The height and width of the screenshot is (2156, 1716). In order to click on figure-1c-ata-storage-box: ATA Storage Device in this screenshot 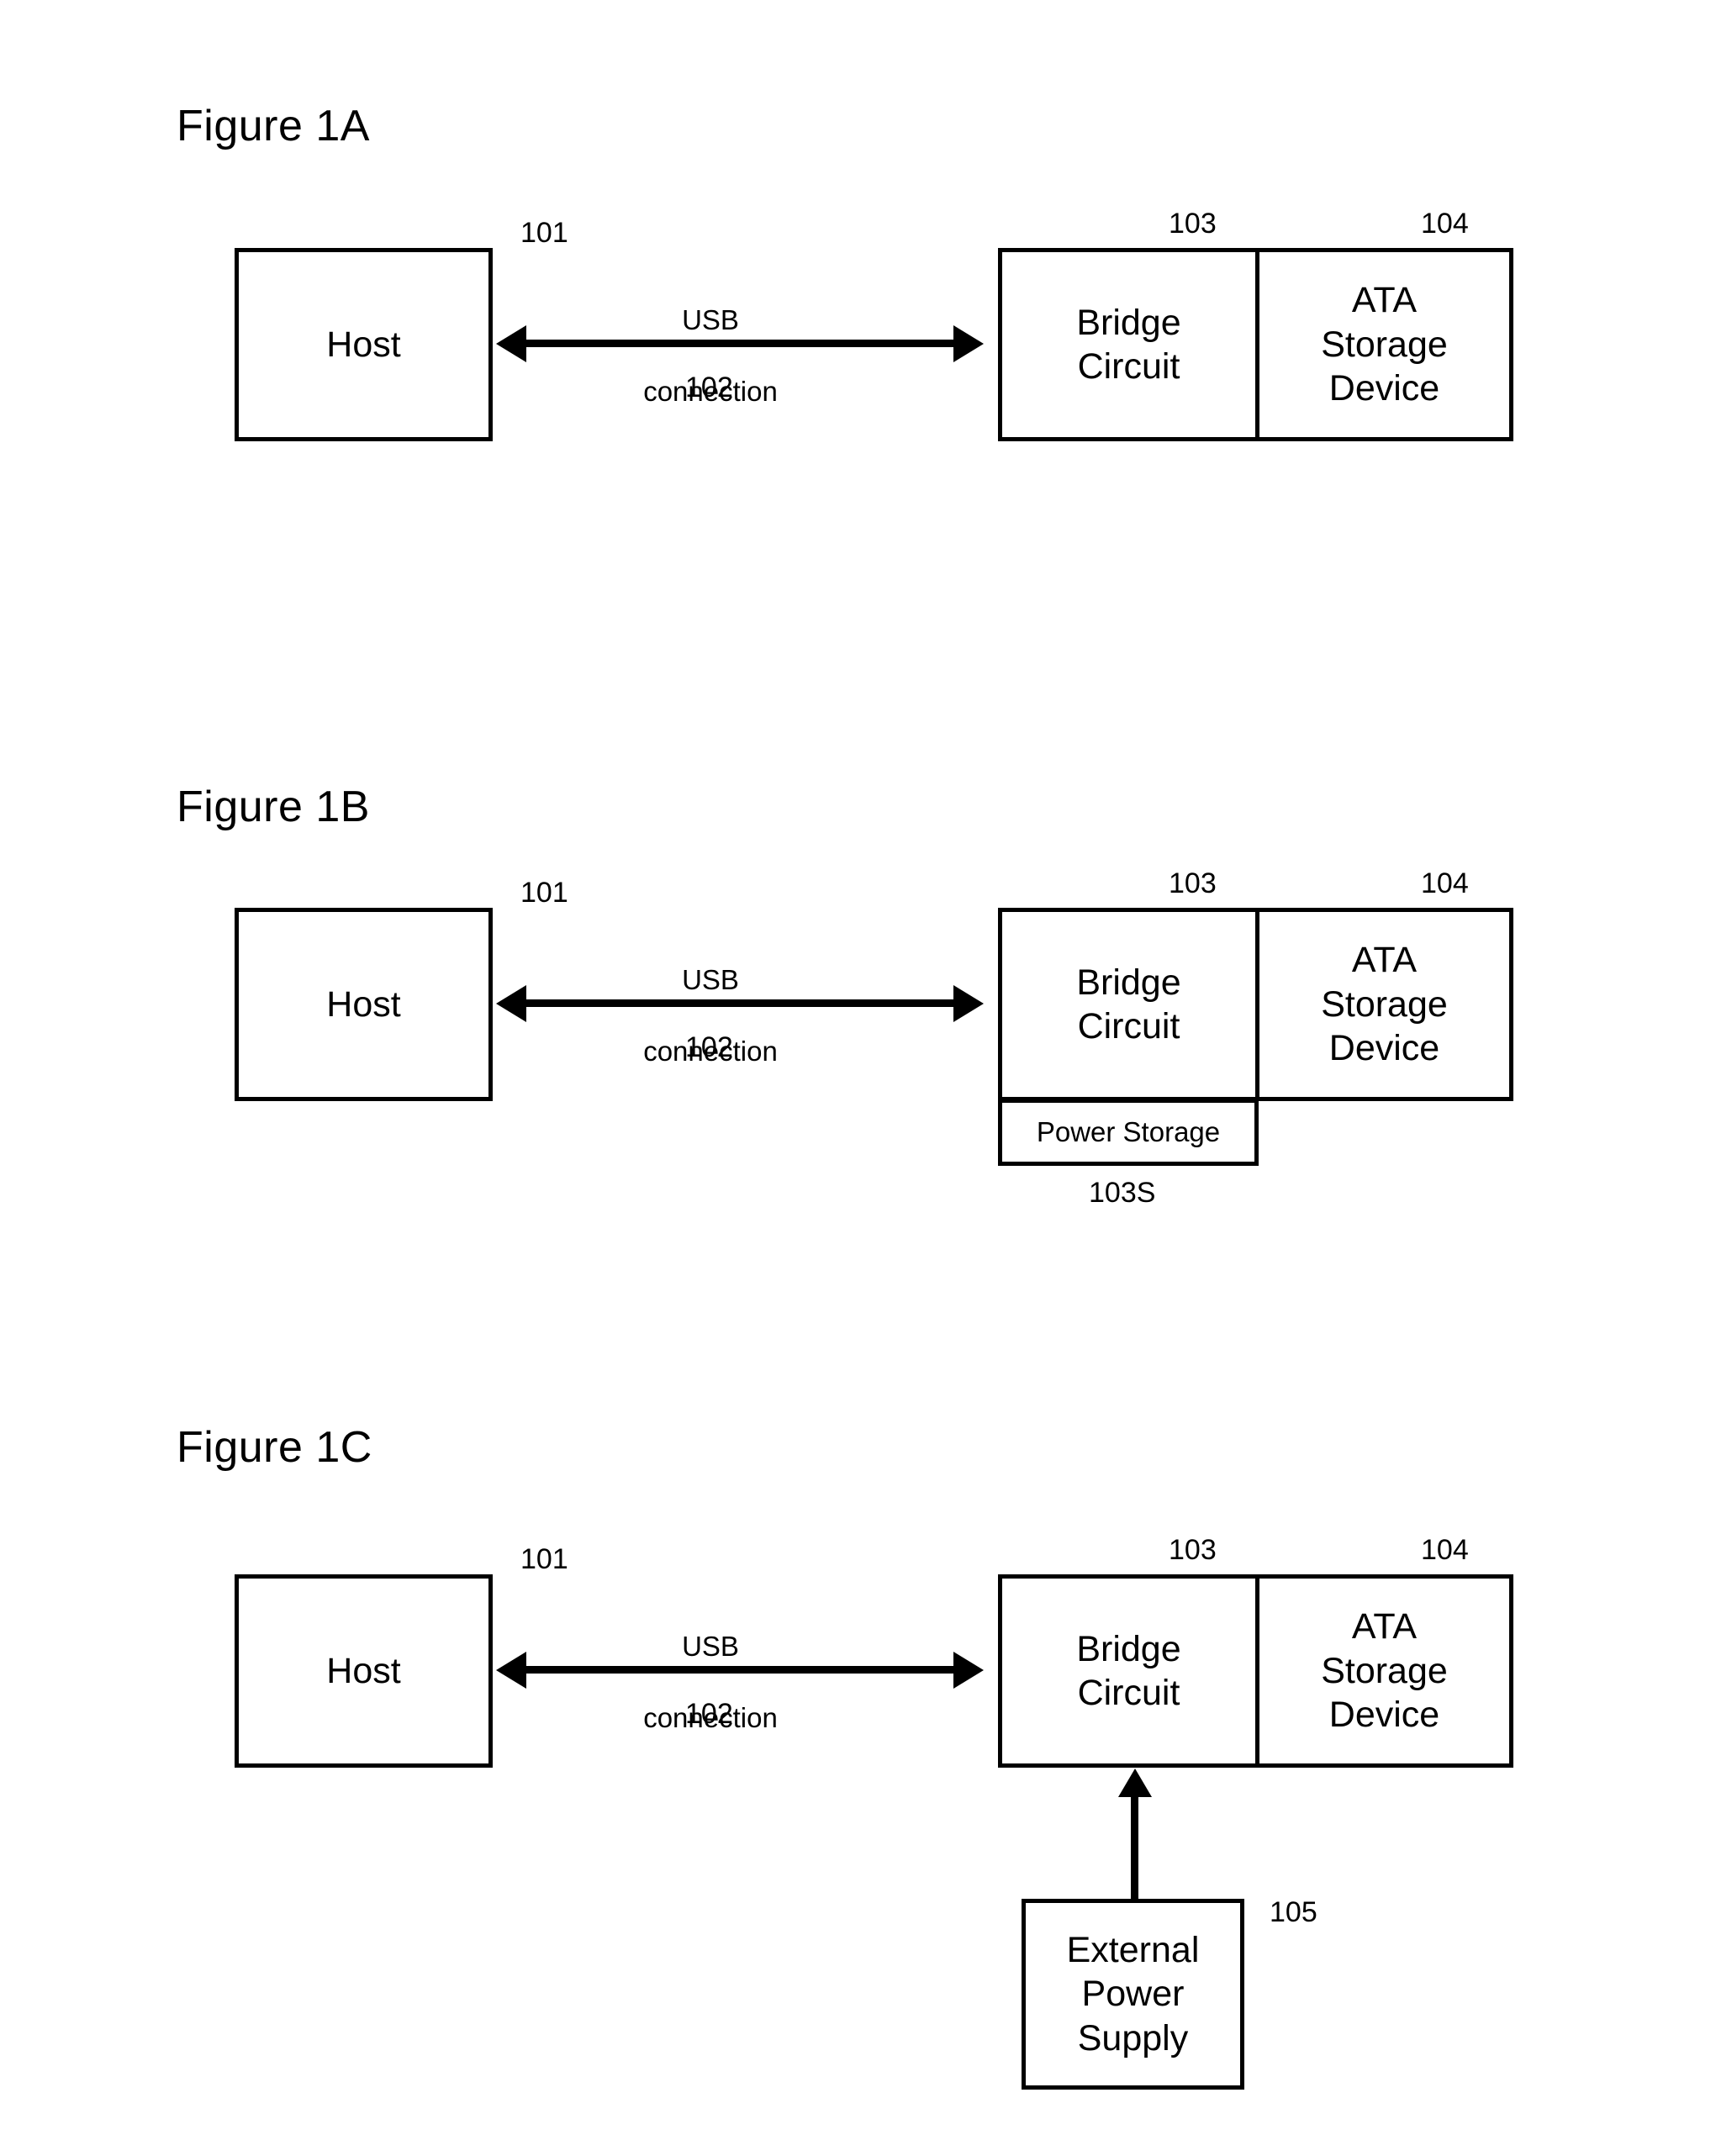, I will do `click(1384, 1671)`.